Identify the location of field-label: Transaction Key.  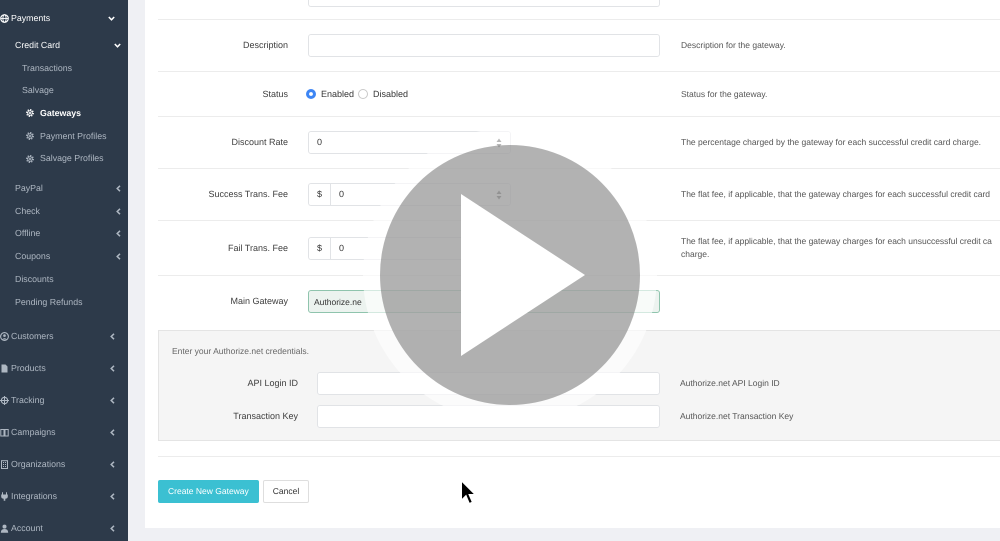
(265, 417).